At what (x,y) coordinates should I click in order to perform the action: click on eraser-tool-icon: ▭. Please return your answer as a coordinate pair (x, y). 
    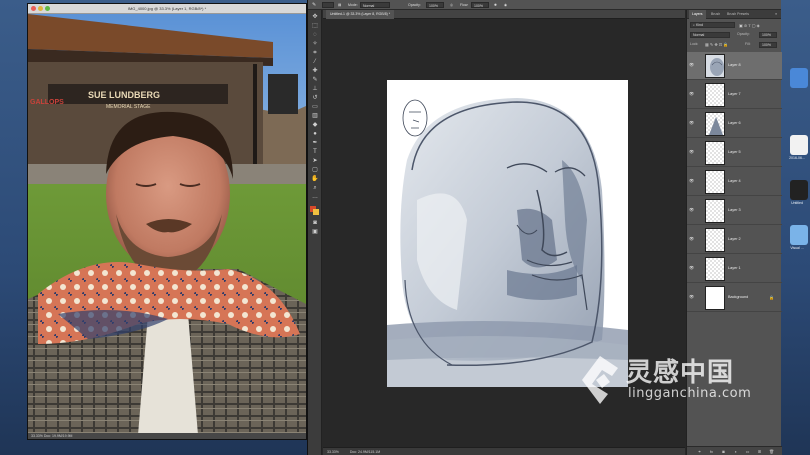
    Looking at the image, I should click on (315, 107).